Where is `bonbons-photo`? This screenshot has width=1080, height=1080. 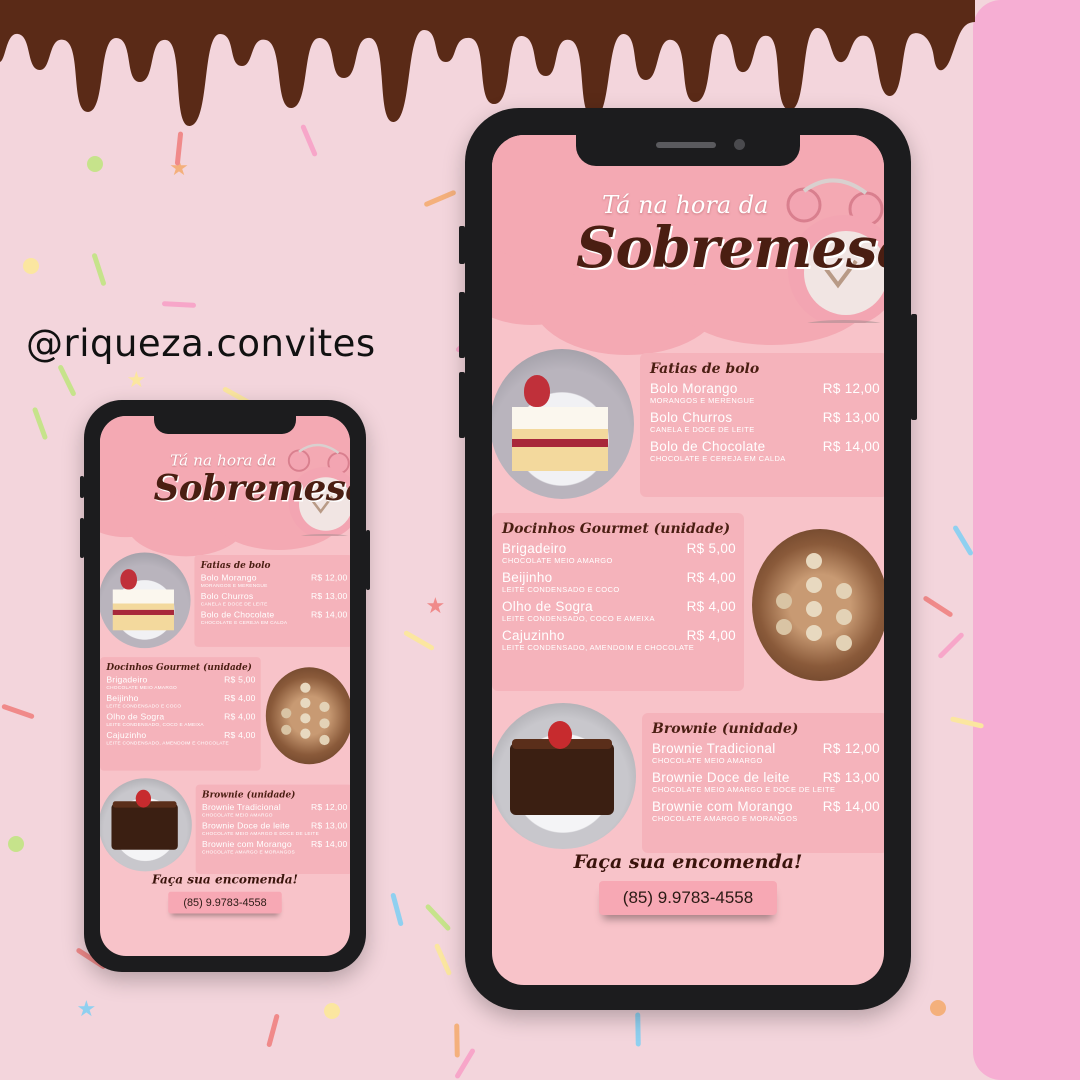
bonbons-photo is located at coordinates (818, 605).